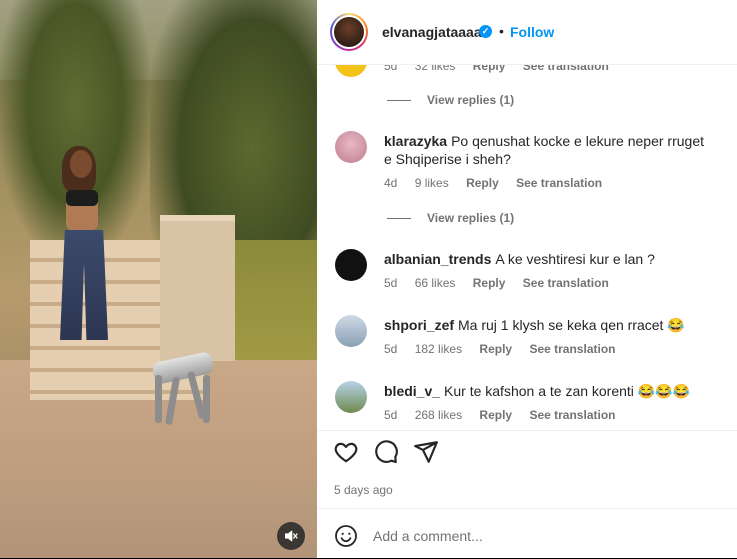  I want to click on comment-meta: 4d 9 likes Reply See translation, so click(500, 183).